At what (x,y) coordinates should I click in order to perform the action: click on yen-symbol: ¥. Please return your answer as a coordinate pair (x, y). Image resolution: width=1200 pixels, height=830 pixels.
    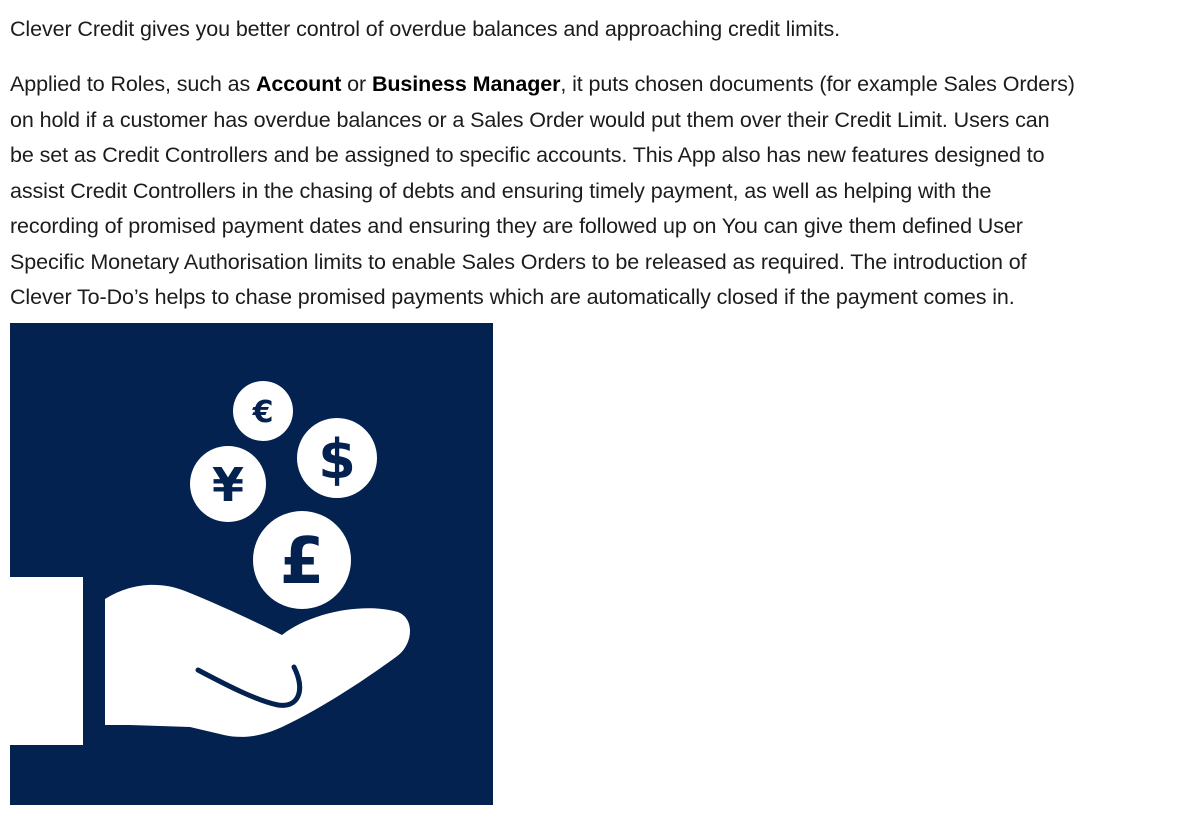
    Looking at the image, I should click on (228, 485).